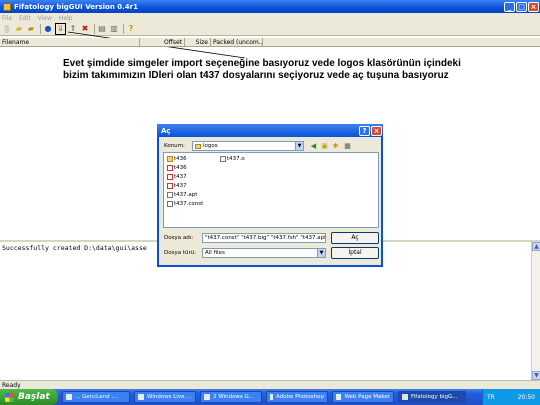 The image size is (540, 405). Describe the element at coordinates (313, 146) in the screenshot. I see `back-icon: ◀` at that location.